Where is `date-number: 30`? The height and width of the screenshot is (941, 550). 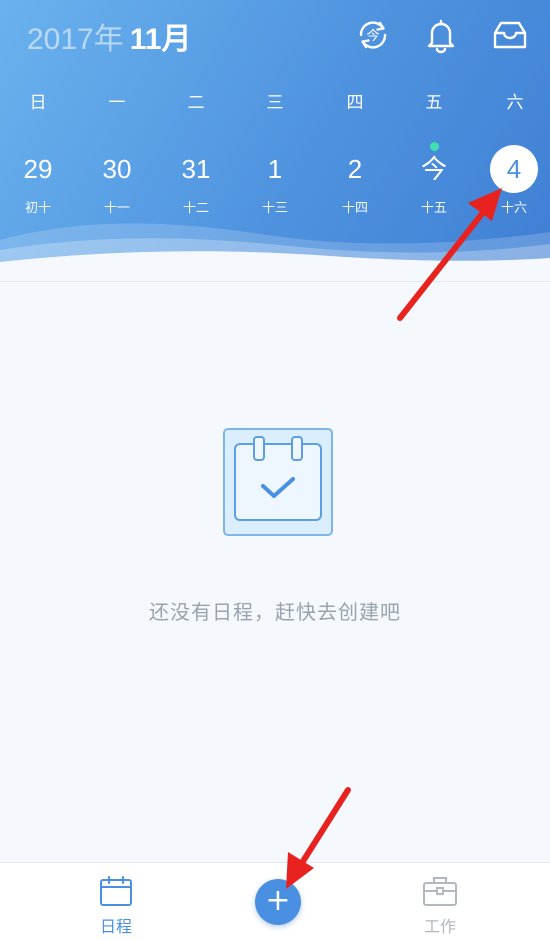 date-number: 30 is located at coordinates (117, 169).